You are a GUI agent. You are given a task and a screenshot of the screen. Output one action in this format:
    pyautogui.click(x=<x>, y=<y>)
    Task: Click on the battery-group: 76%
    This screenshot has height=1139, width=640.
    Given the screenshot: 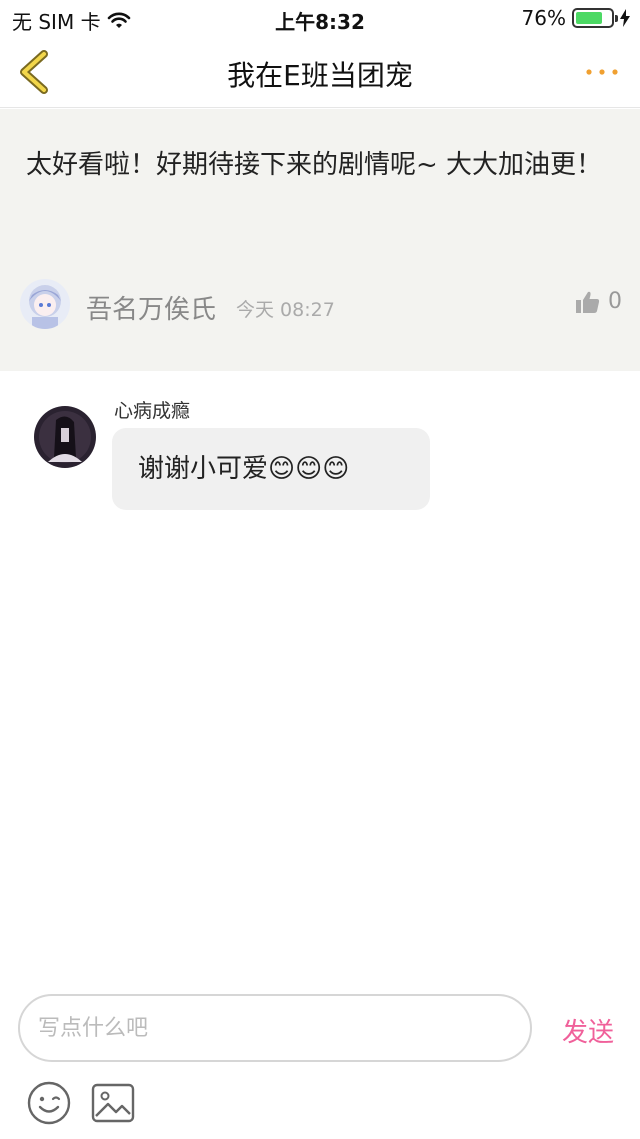 What is the action you would take?
    pyautogui.click(x=576, y=18)
    